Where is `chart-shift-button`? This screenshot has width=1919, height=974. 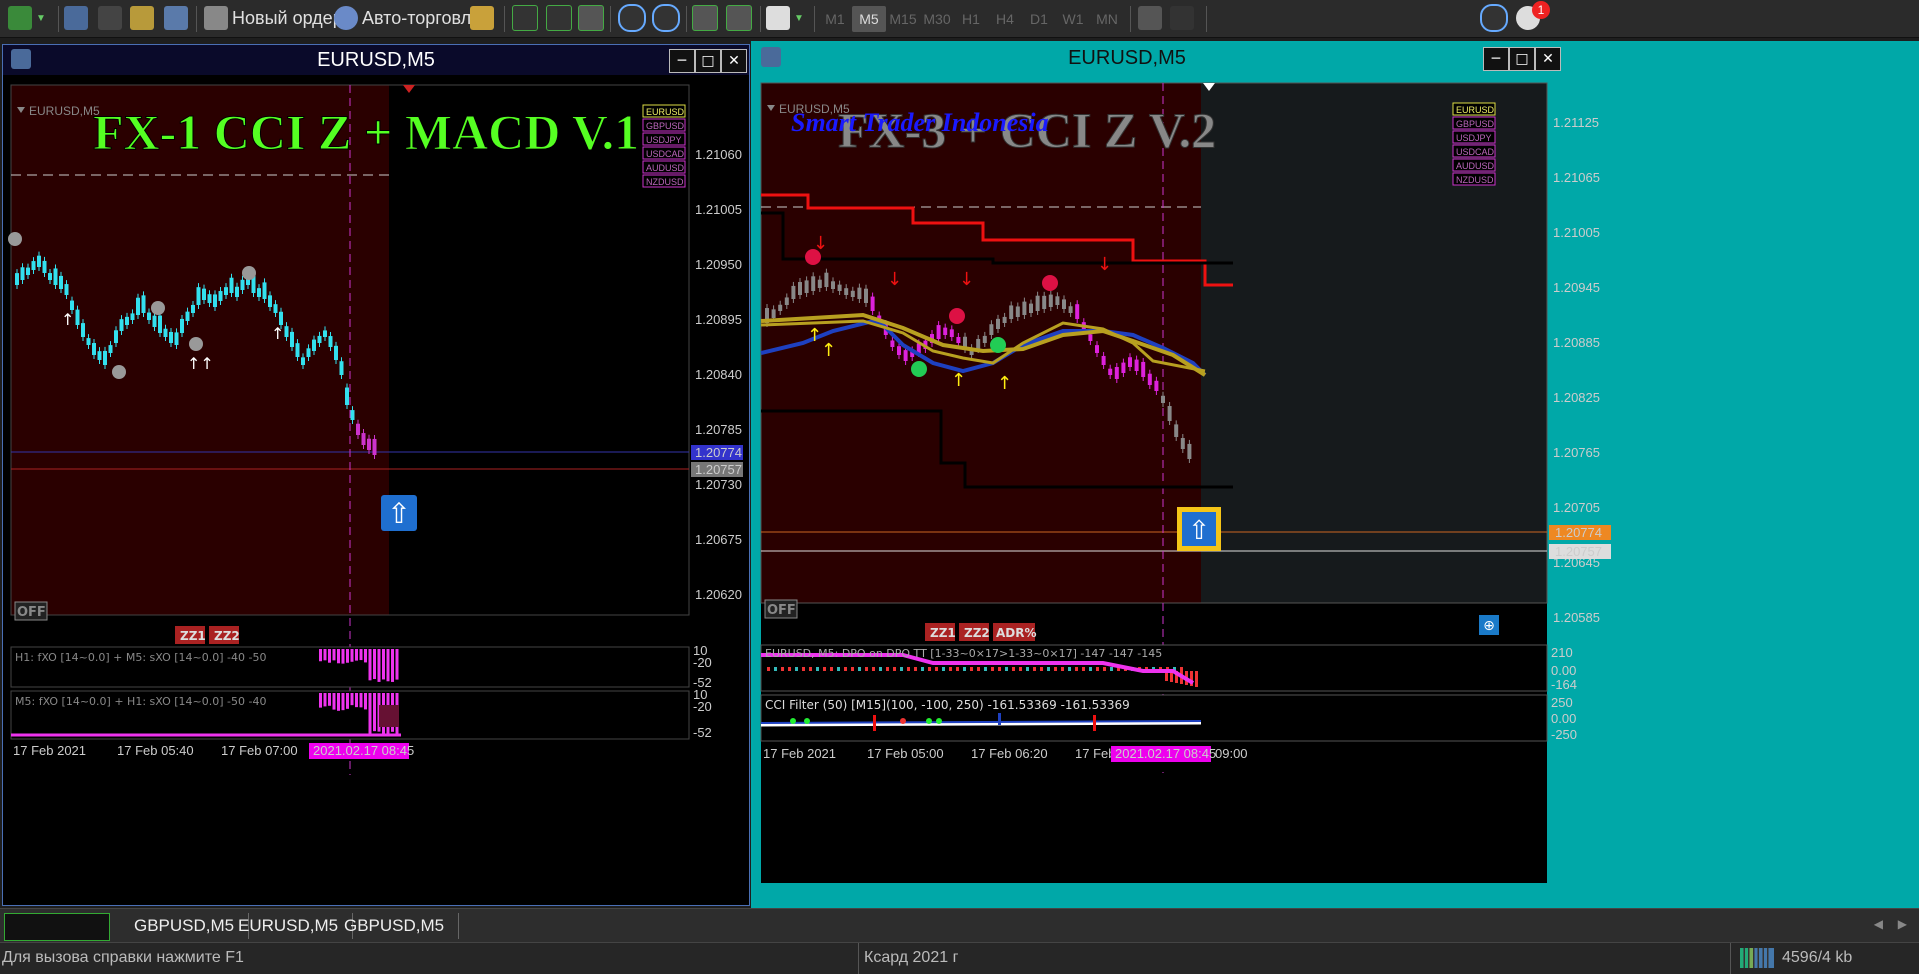
chart-shift-button is located at coordinates (739, 18).